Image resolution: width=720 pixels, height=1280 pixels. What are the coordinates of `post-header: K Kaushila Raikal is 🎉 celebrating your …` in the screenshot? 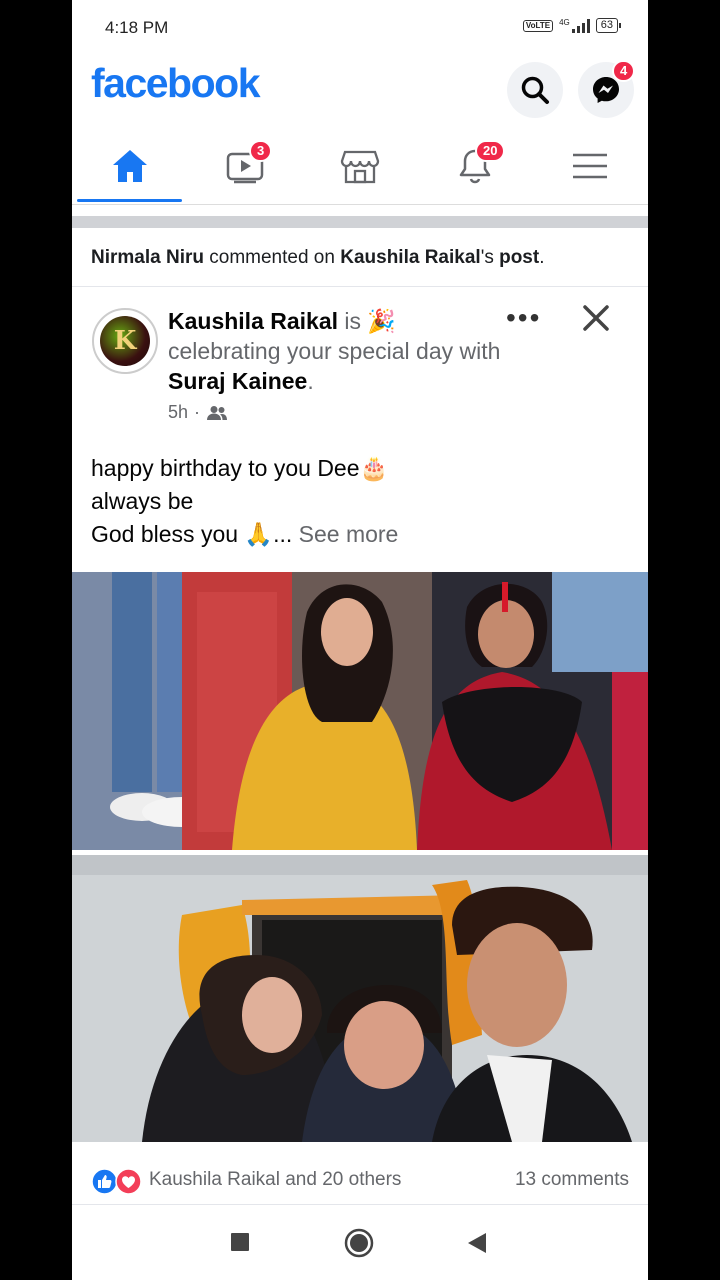 It's located at (360, 365).